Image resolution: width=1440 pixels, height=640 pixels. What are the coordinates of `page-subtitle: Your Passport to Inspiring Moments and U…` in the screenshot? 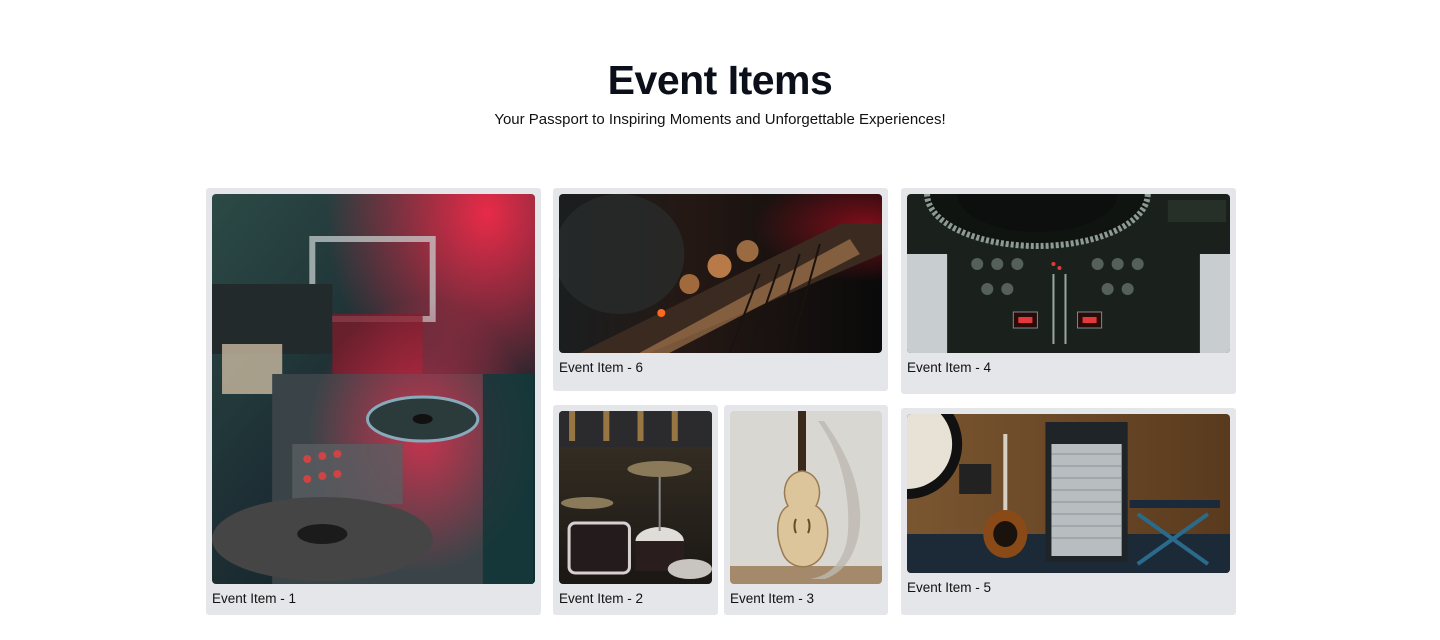 It's located at (720, 119).